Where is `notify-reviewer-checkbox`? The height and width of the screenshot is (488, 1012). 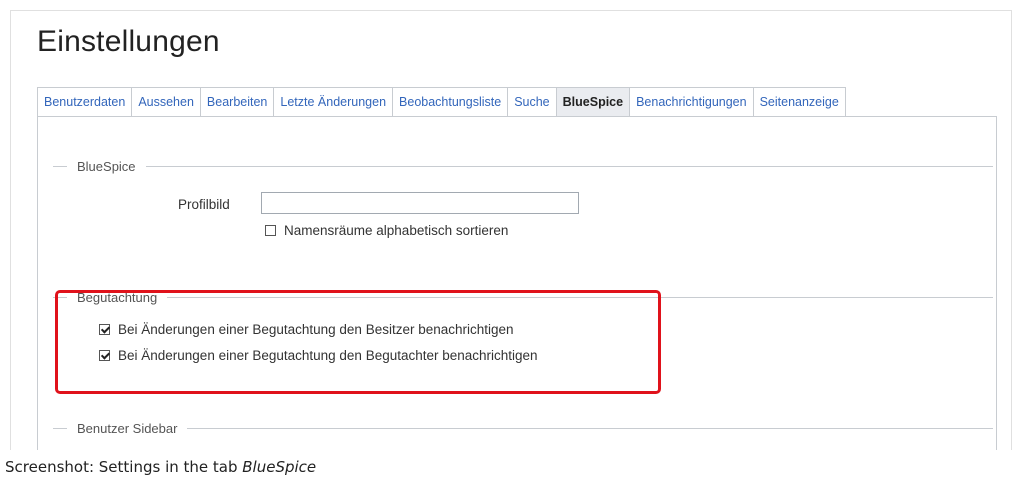 notify-reviewer-checkbox is located at coordinates (104, 355).